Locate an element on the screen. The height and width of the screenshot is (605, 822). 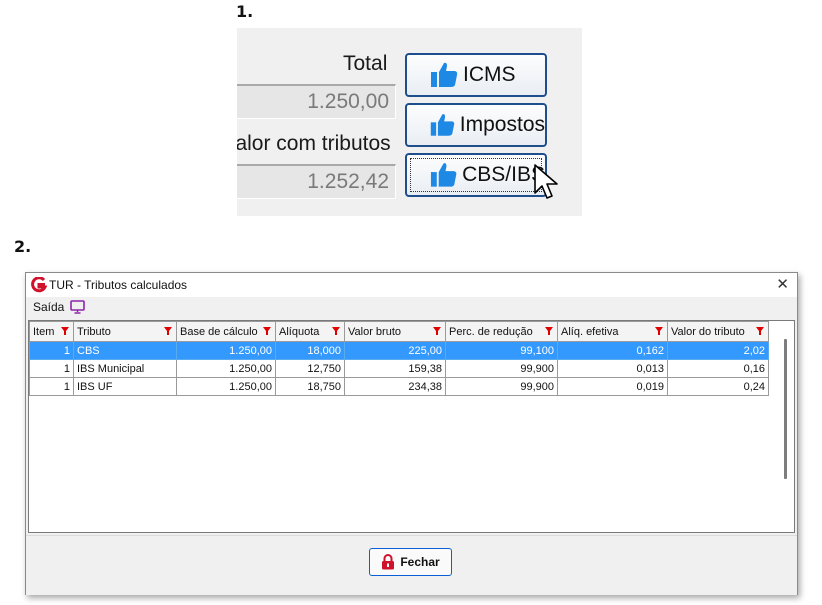
fechar-button-label: Fechar is located at coordinates (420, 562).